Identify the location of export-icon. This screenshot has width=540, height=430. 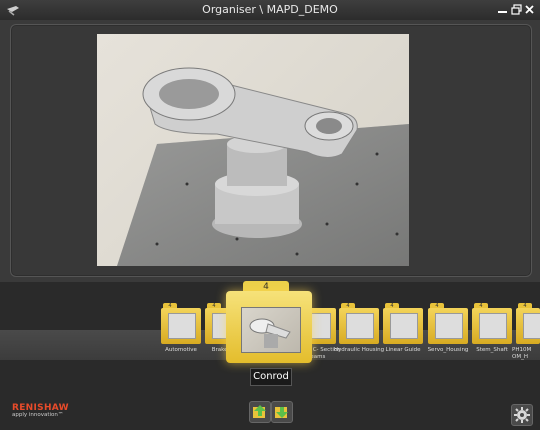
(281, 412).